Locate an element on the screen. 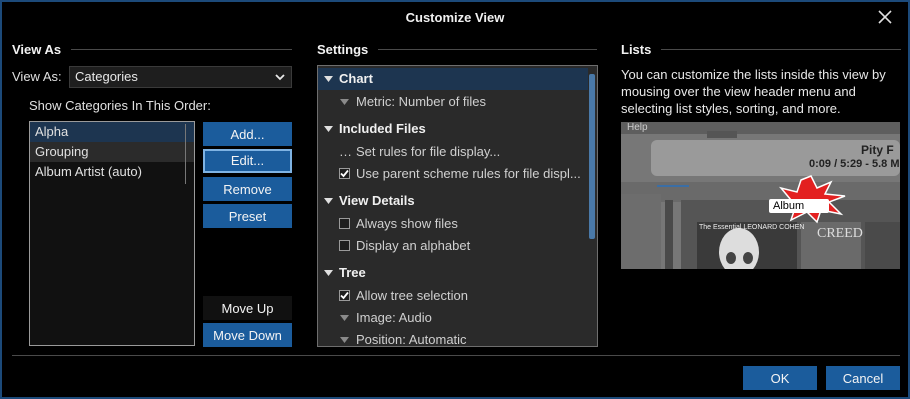  option-label: Metric: Number of files is located at coordinates (421, 101).